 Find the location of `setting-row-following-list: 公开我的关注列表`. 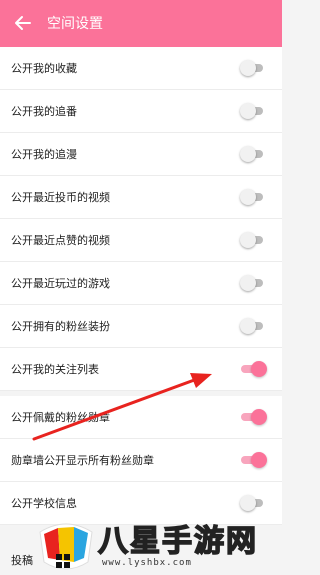

setting-row-following-list: 公开我的关注列表 is located at coordinates (141, 369).